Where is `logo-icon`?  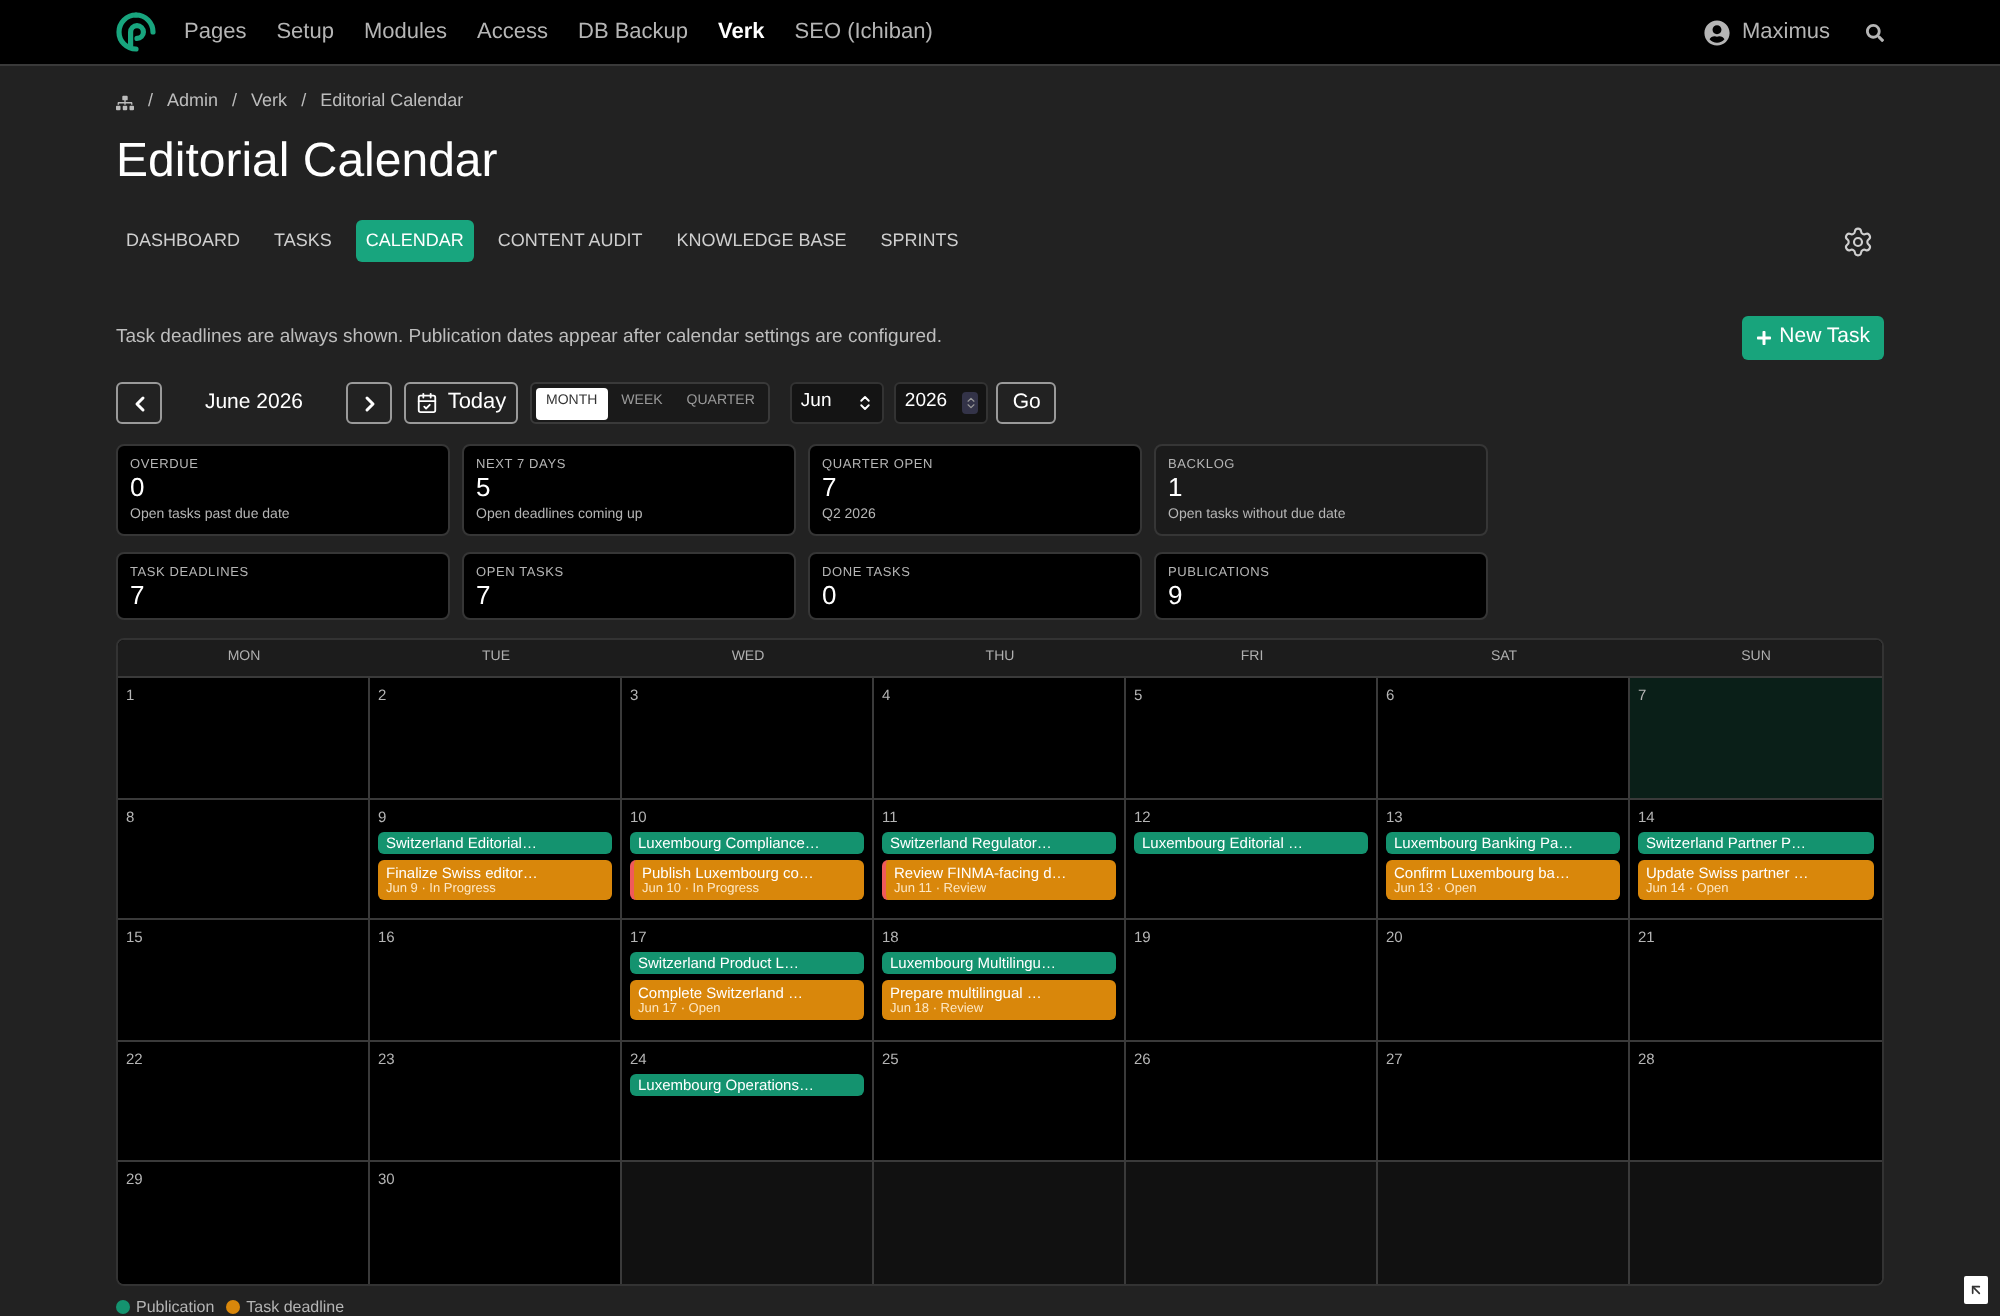
logo-icon is located at coordinates (136, 32).